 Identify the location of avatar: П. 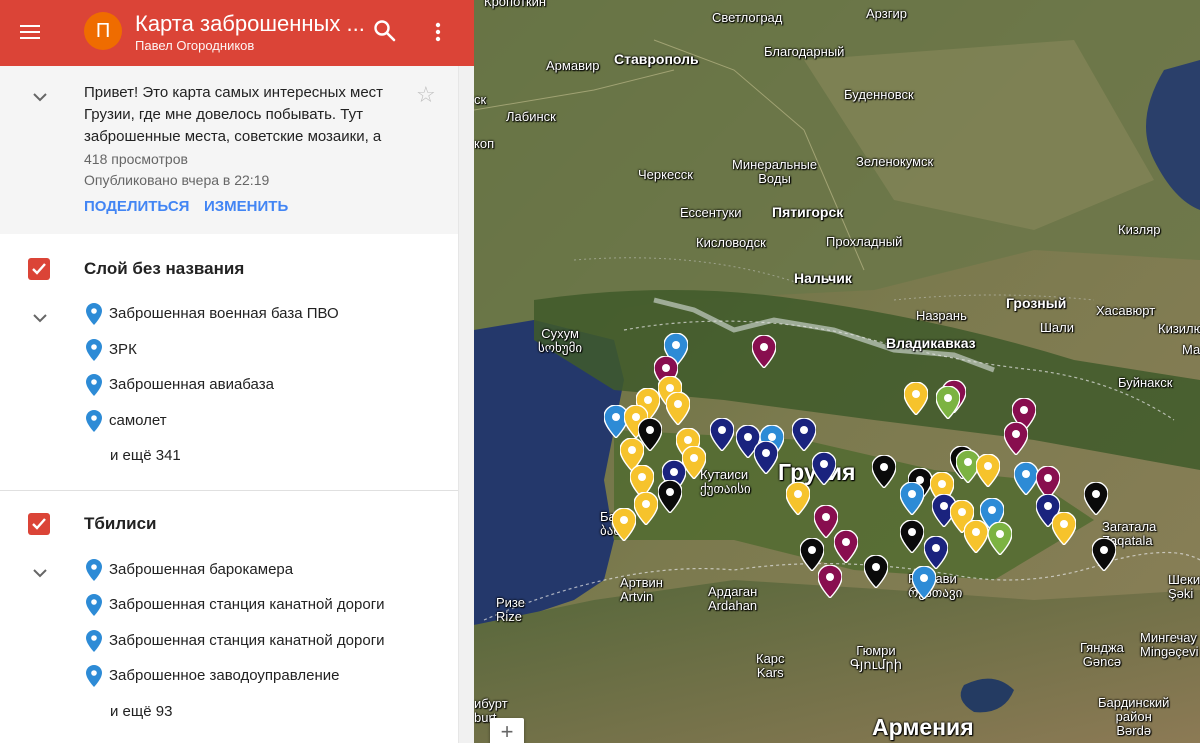
(103, 31).